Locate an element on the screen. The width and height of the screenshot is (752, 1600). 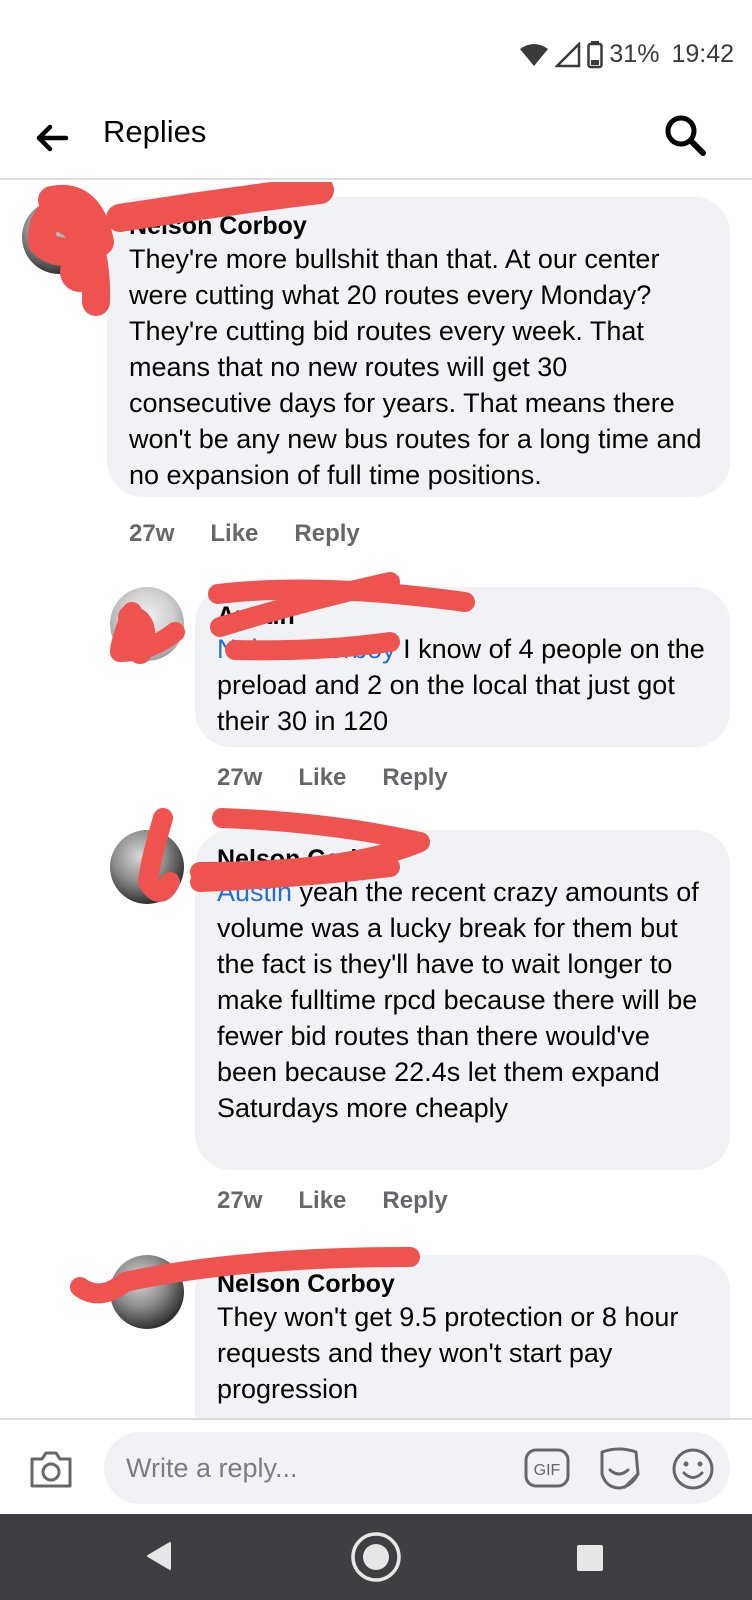
arrow-left-icon is located at coordinates (52, 138).